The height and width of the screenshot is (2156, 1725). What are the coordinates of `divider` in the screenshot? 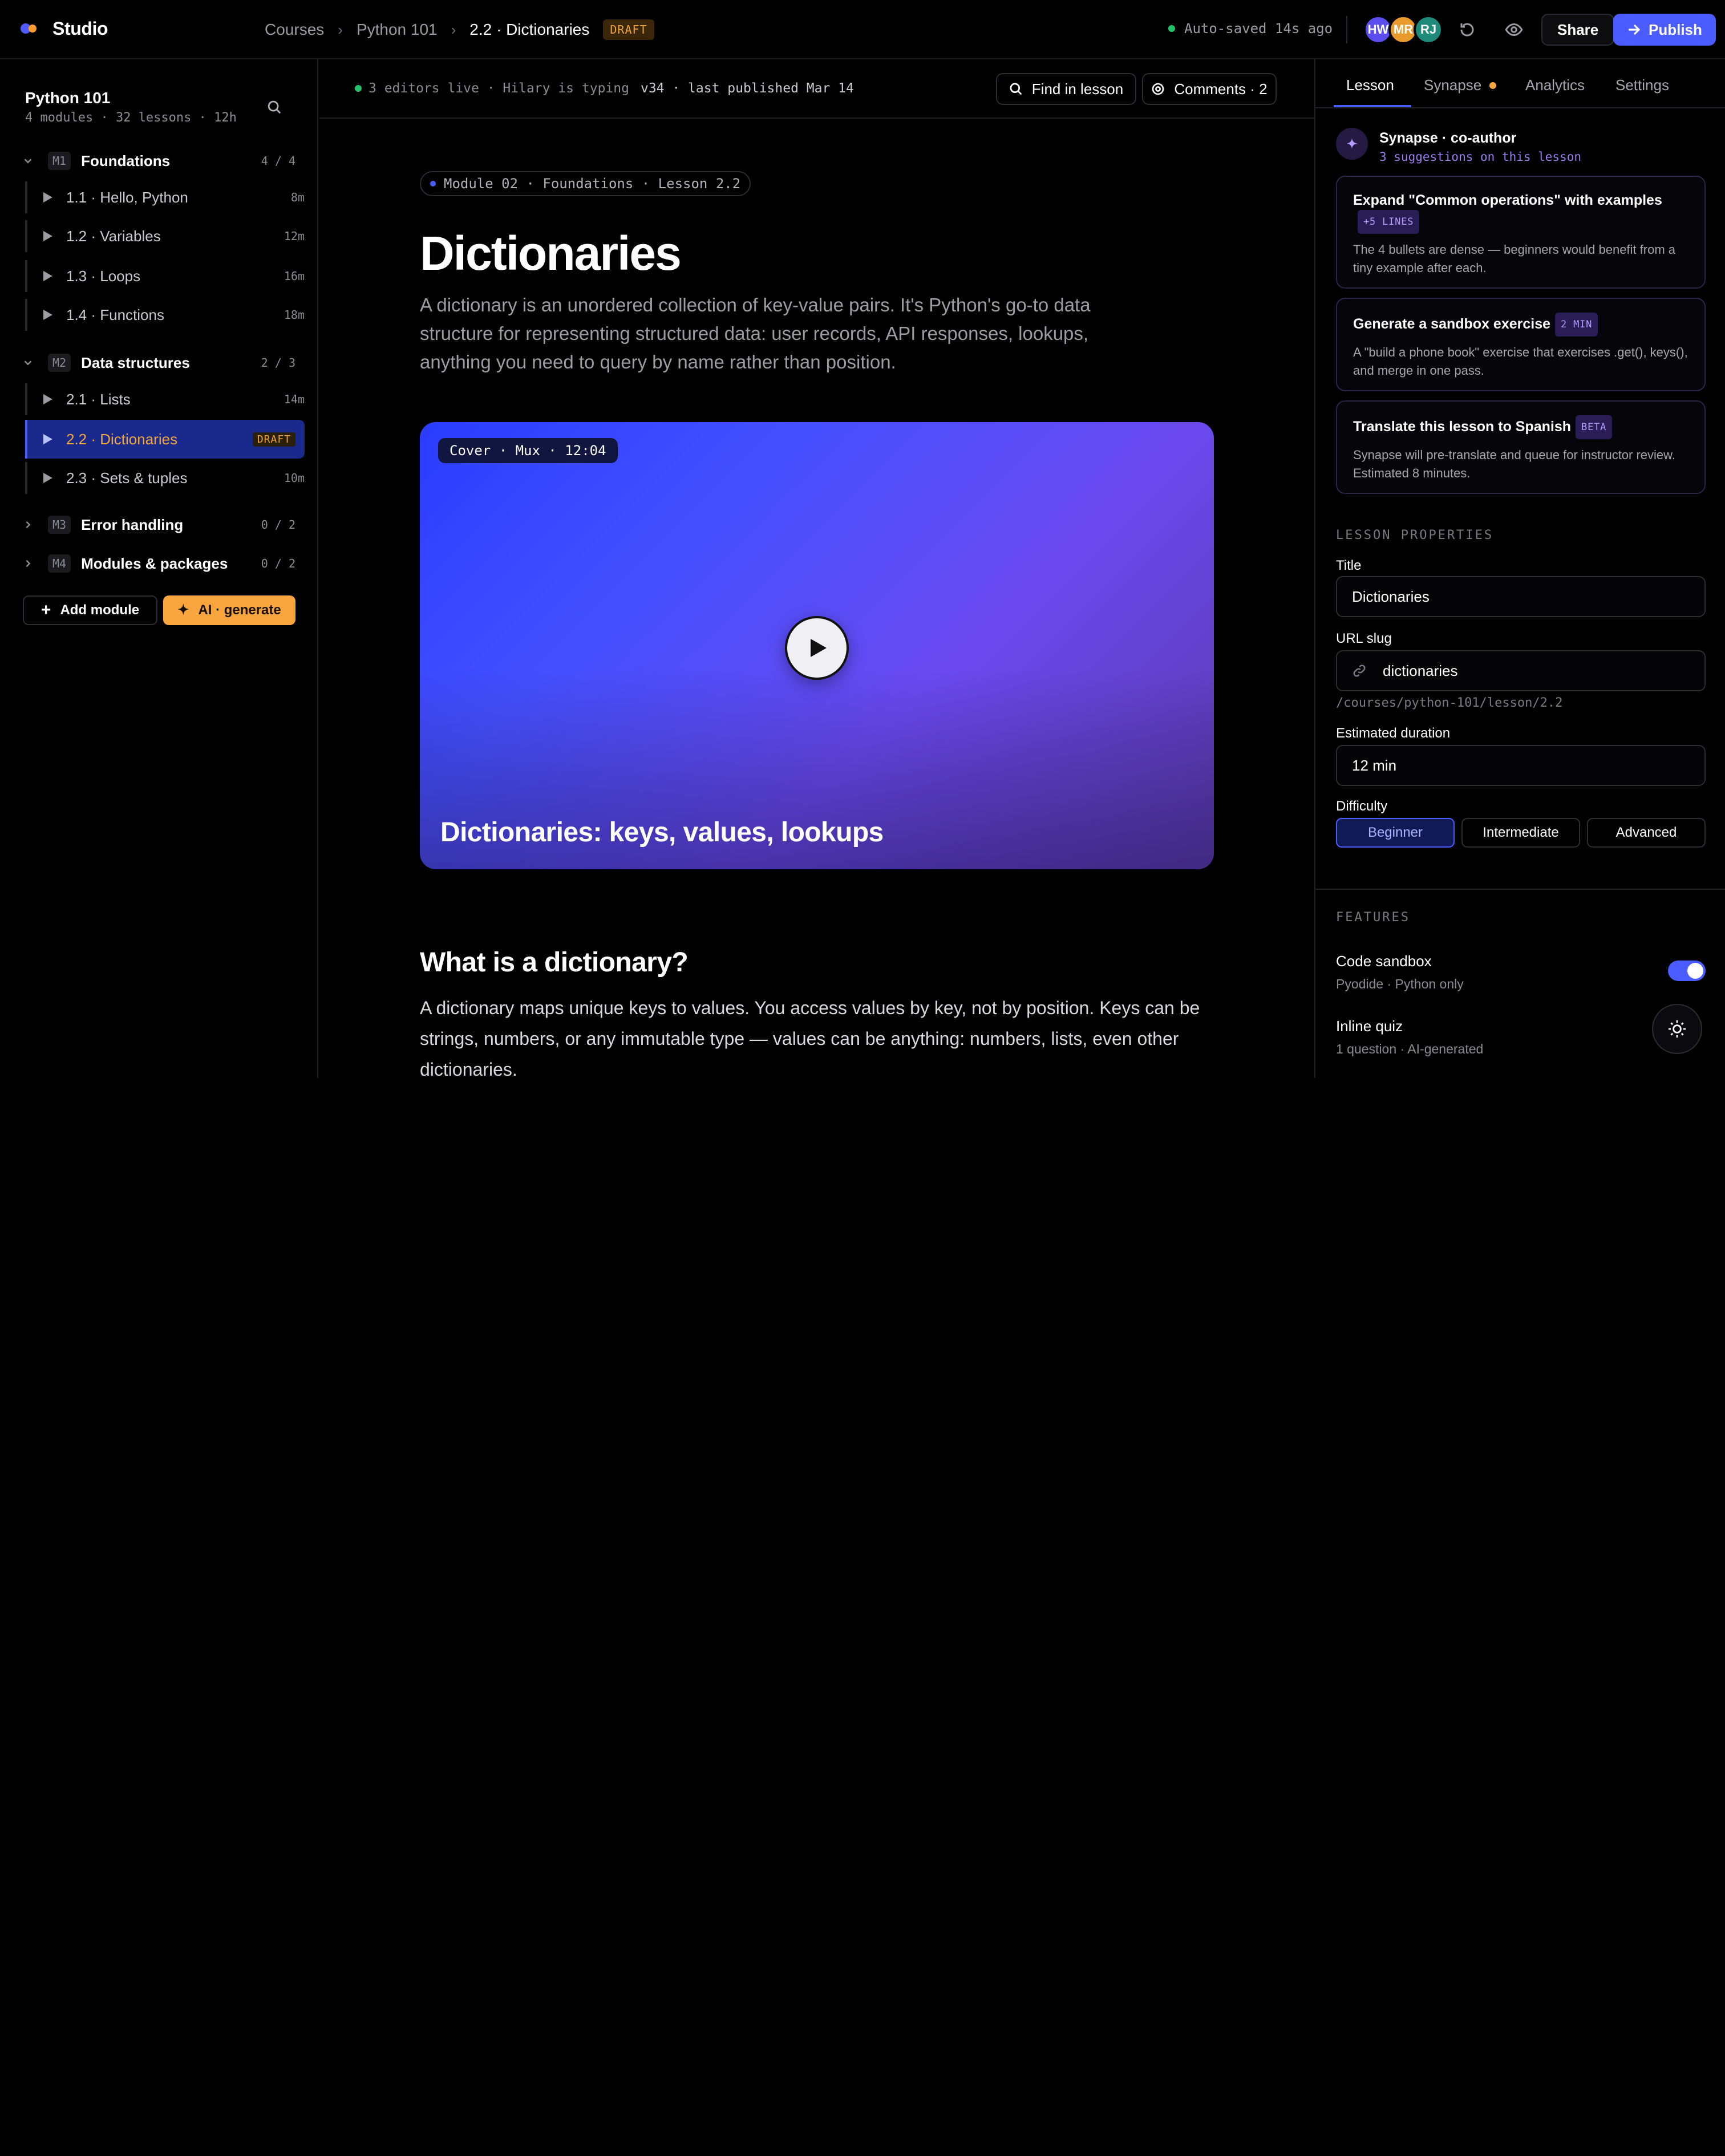 It's located at (1346, 30).